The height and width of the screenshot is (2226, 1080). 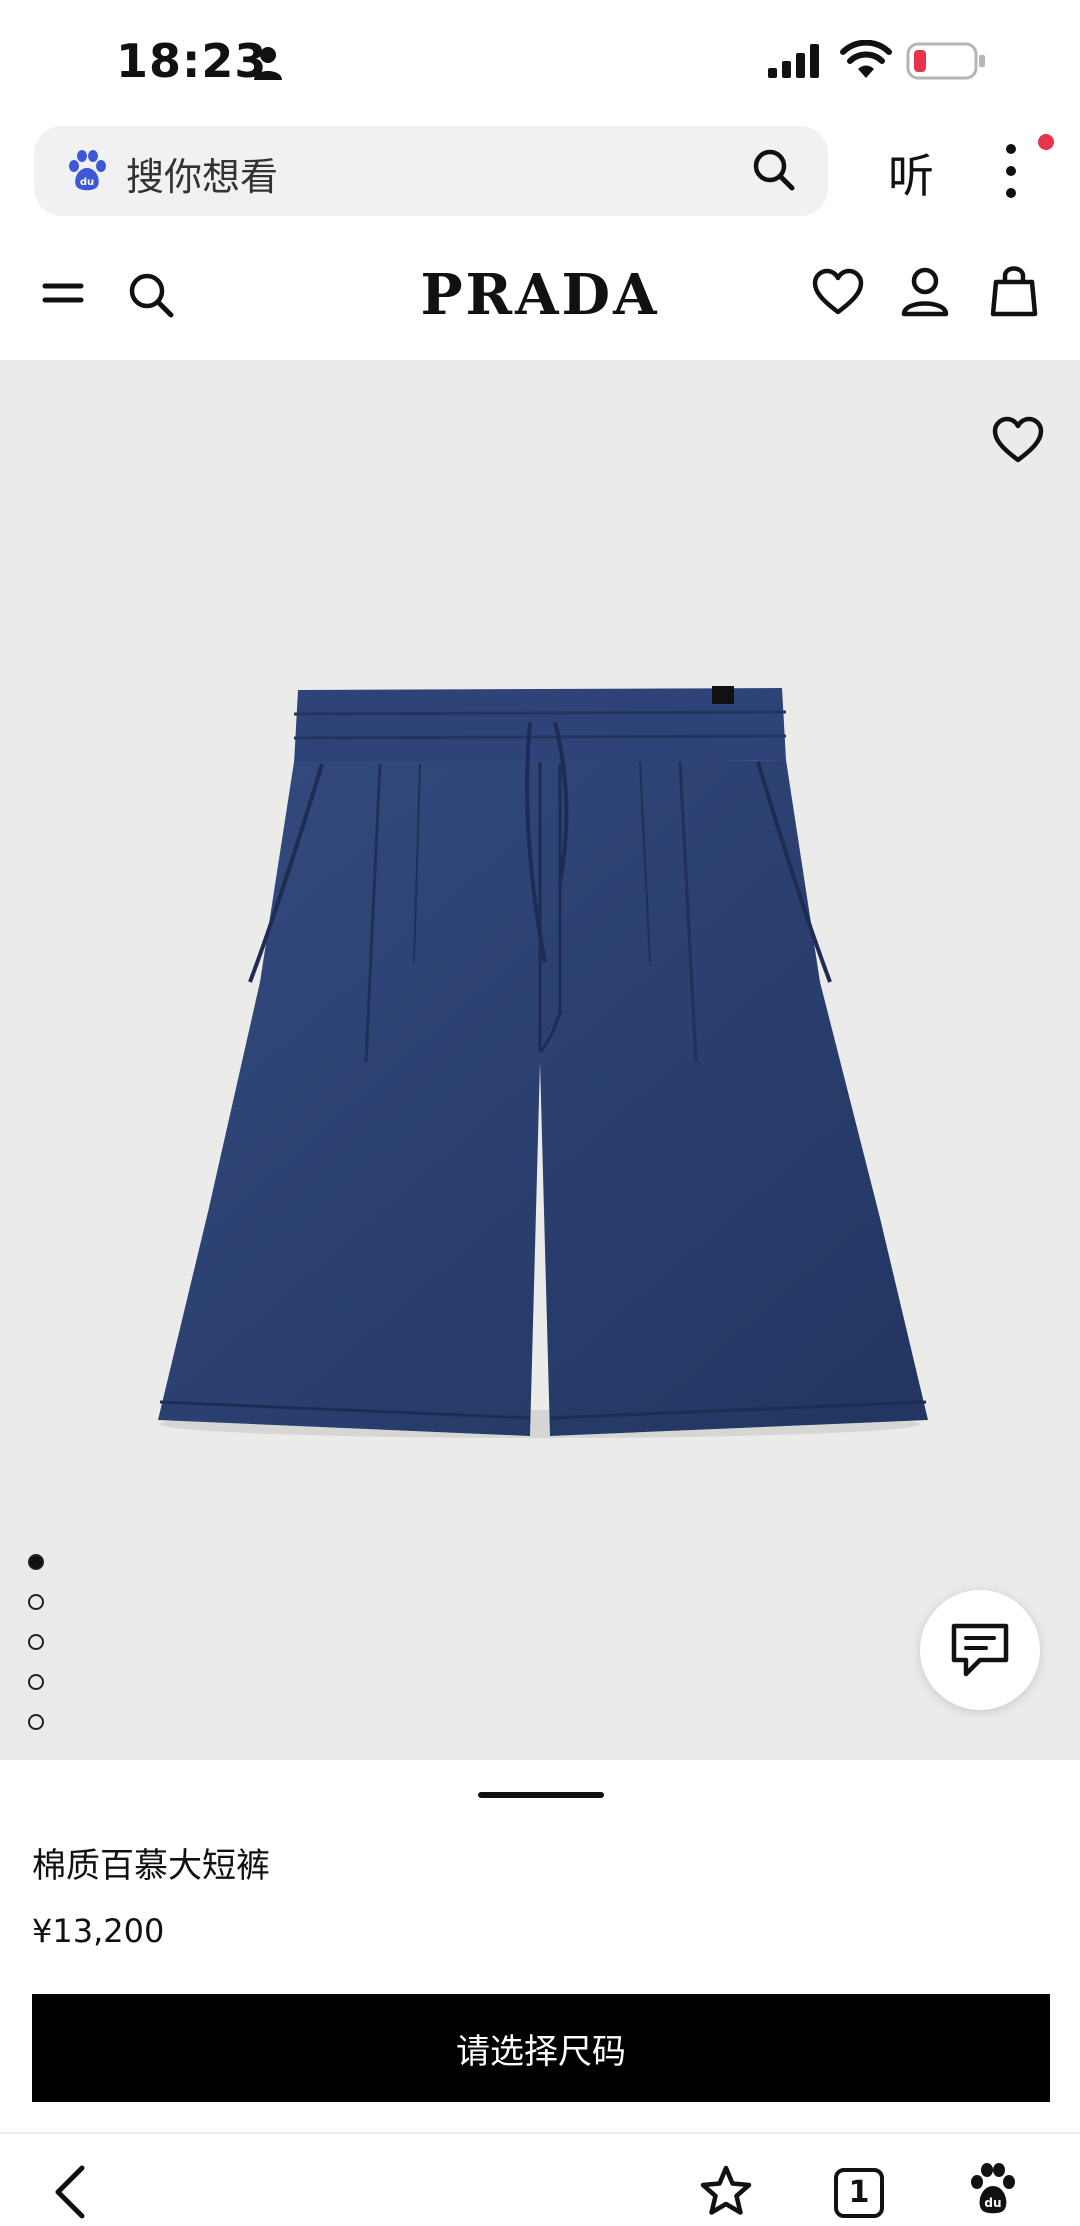 I want to click on drag-handle, so click(x=541, y=1795).